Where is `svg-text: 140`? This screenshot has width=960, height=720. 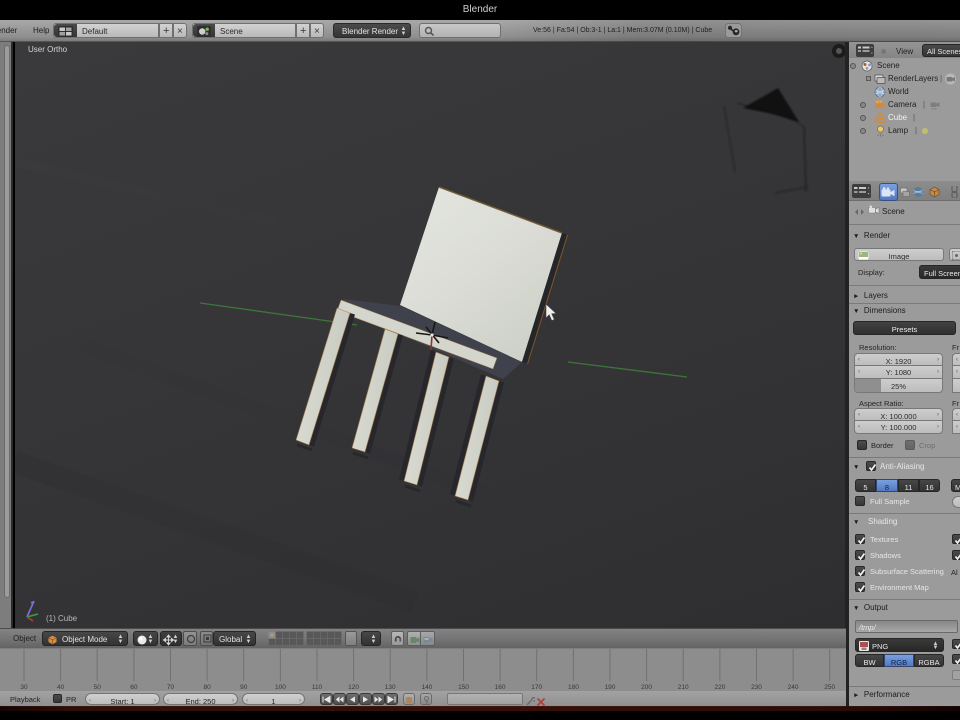 svg-text: 140 is located at coordinates (426, 687).